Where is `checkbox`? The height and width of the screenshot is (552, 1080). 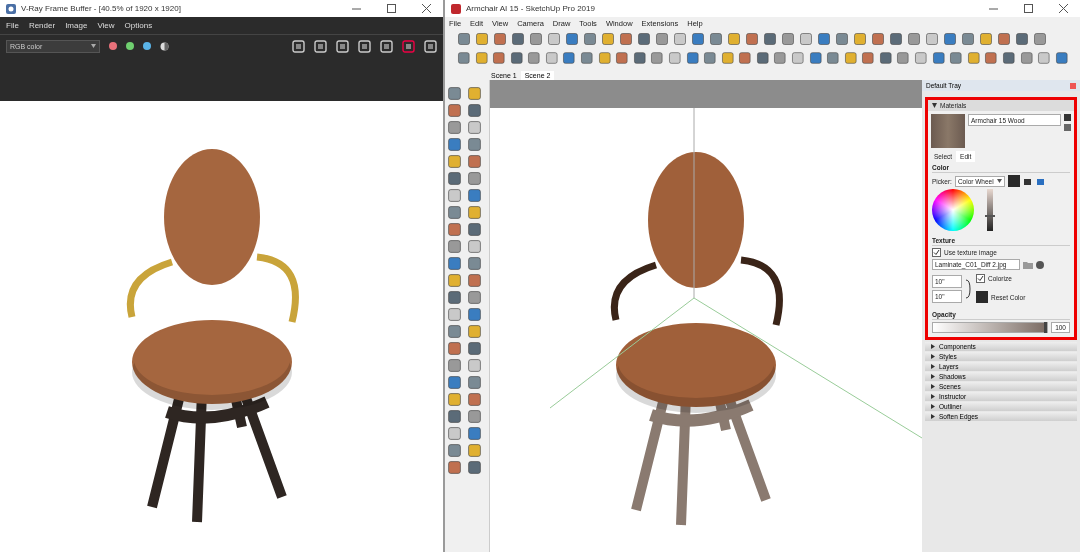 checkbox is located at coordinates (980, 278).